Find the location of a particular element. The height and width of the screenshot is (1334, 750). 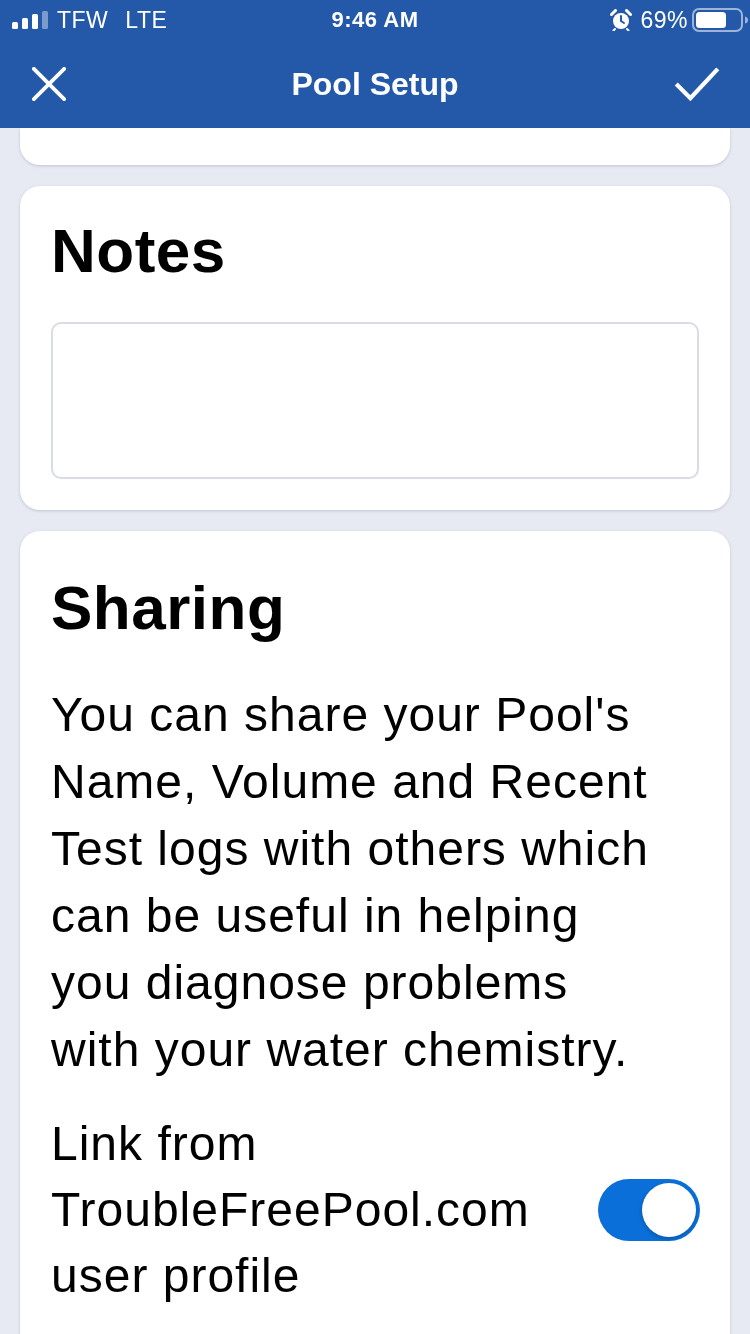

checkmark-icon is located at coordinates (697, 84).